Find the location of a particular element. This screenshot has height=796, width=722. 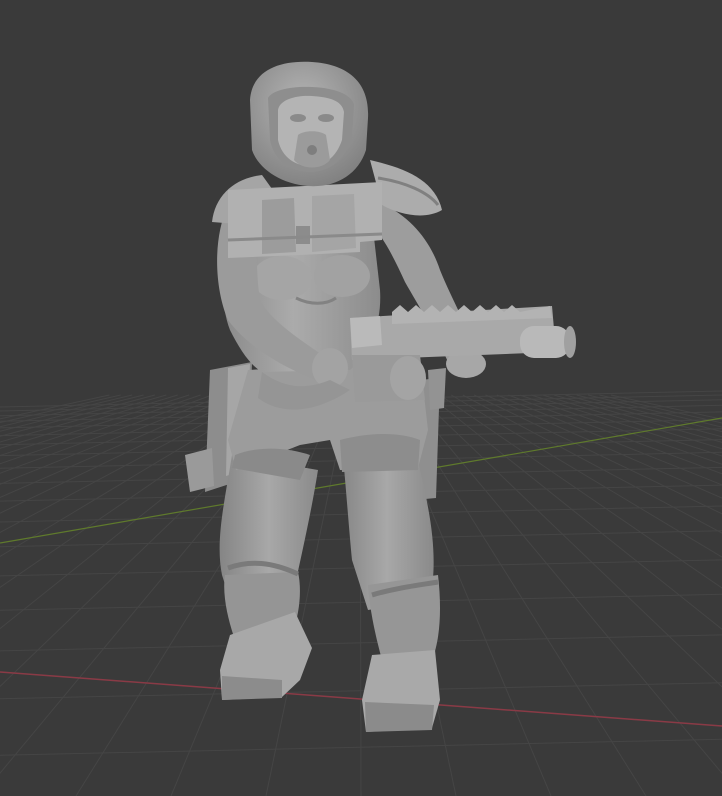

helmet is located at coordinates (309, 124).